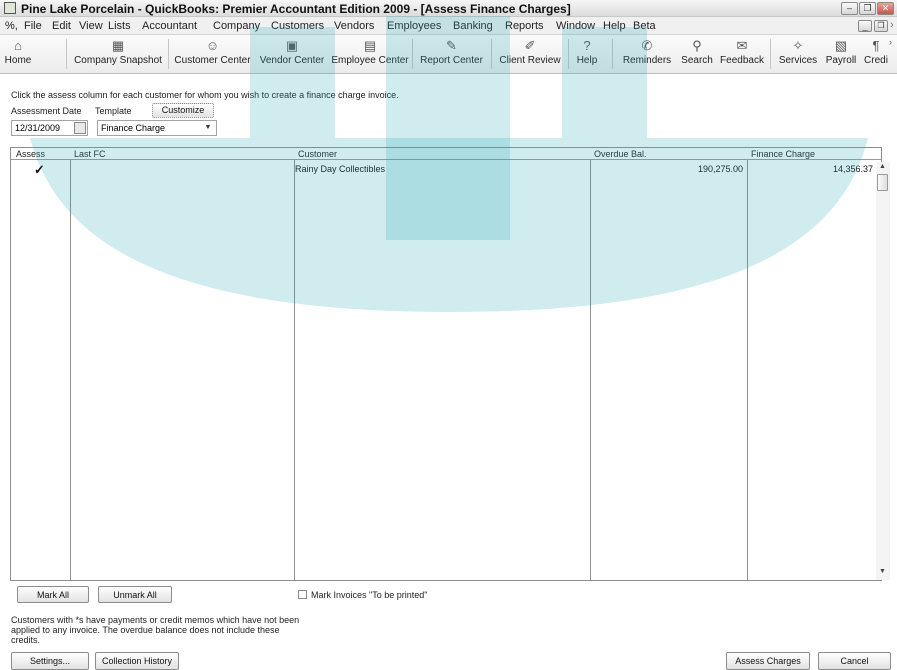 The image size is (897, 670). I want to click on toolbar-reminders-label: Reminders, so click(647, 60).